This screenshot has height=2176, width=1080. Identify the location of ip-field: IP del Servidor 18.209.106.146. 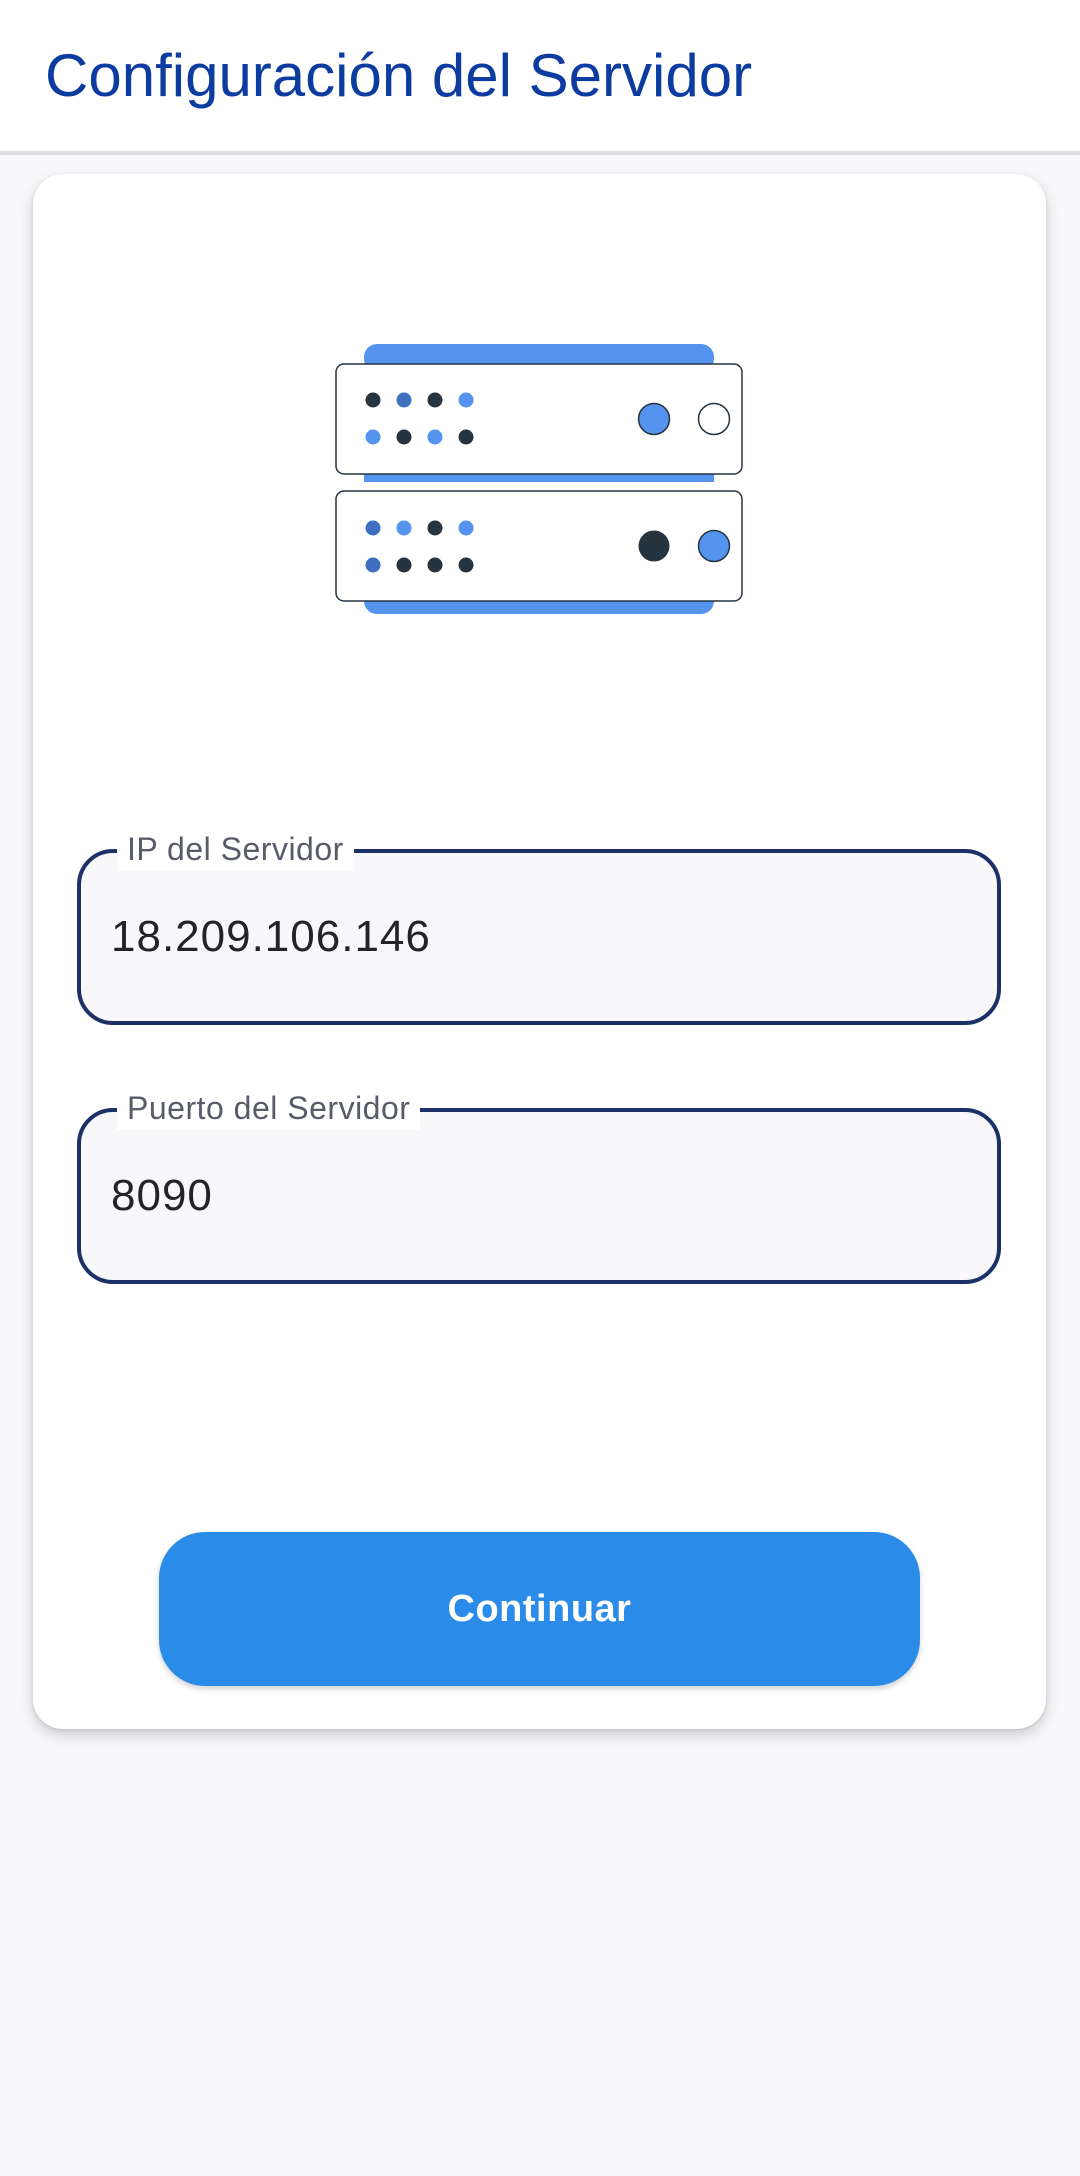
(539, 926).